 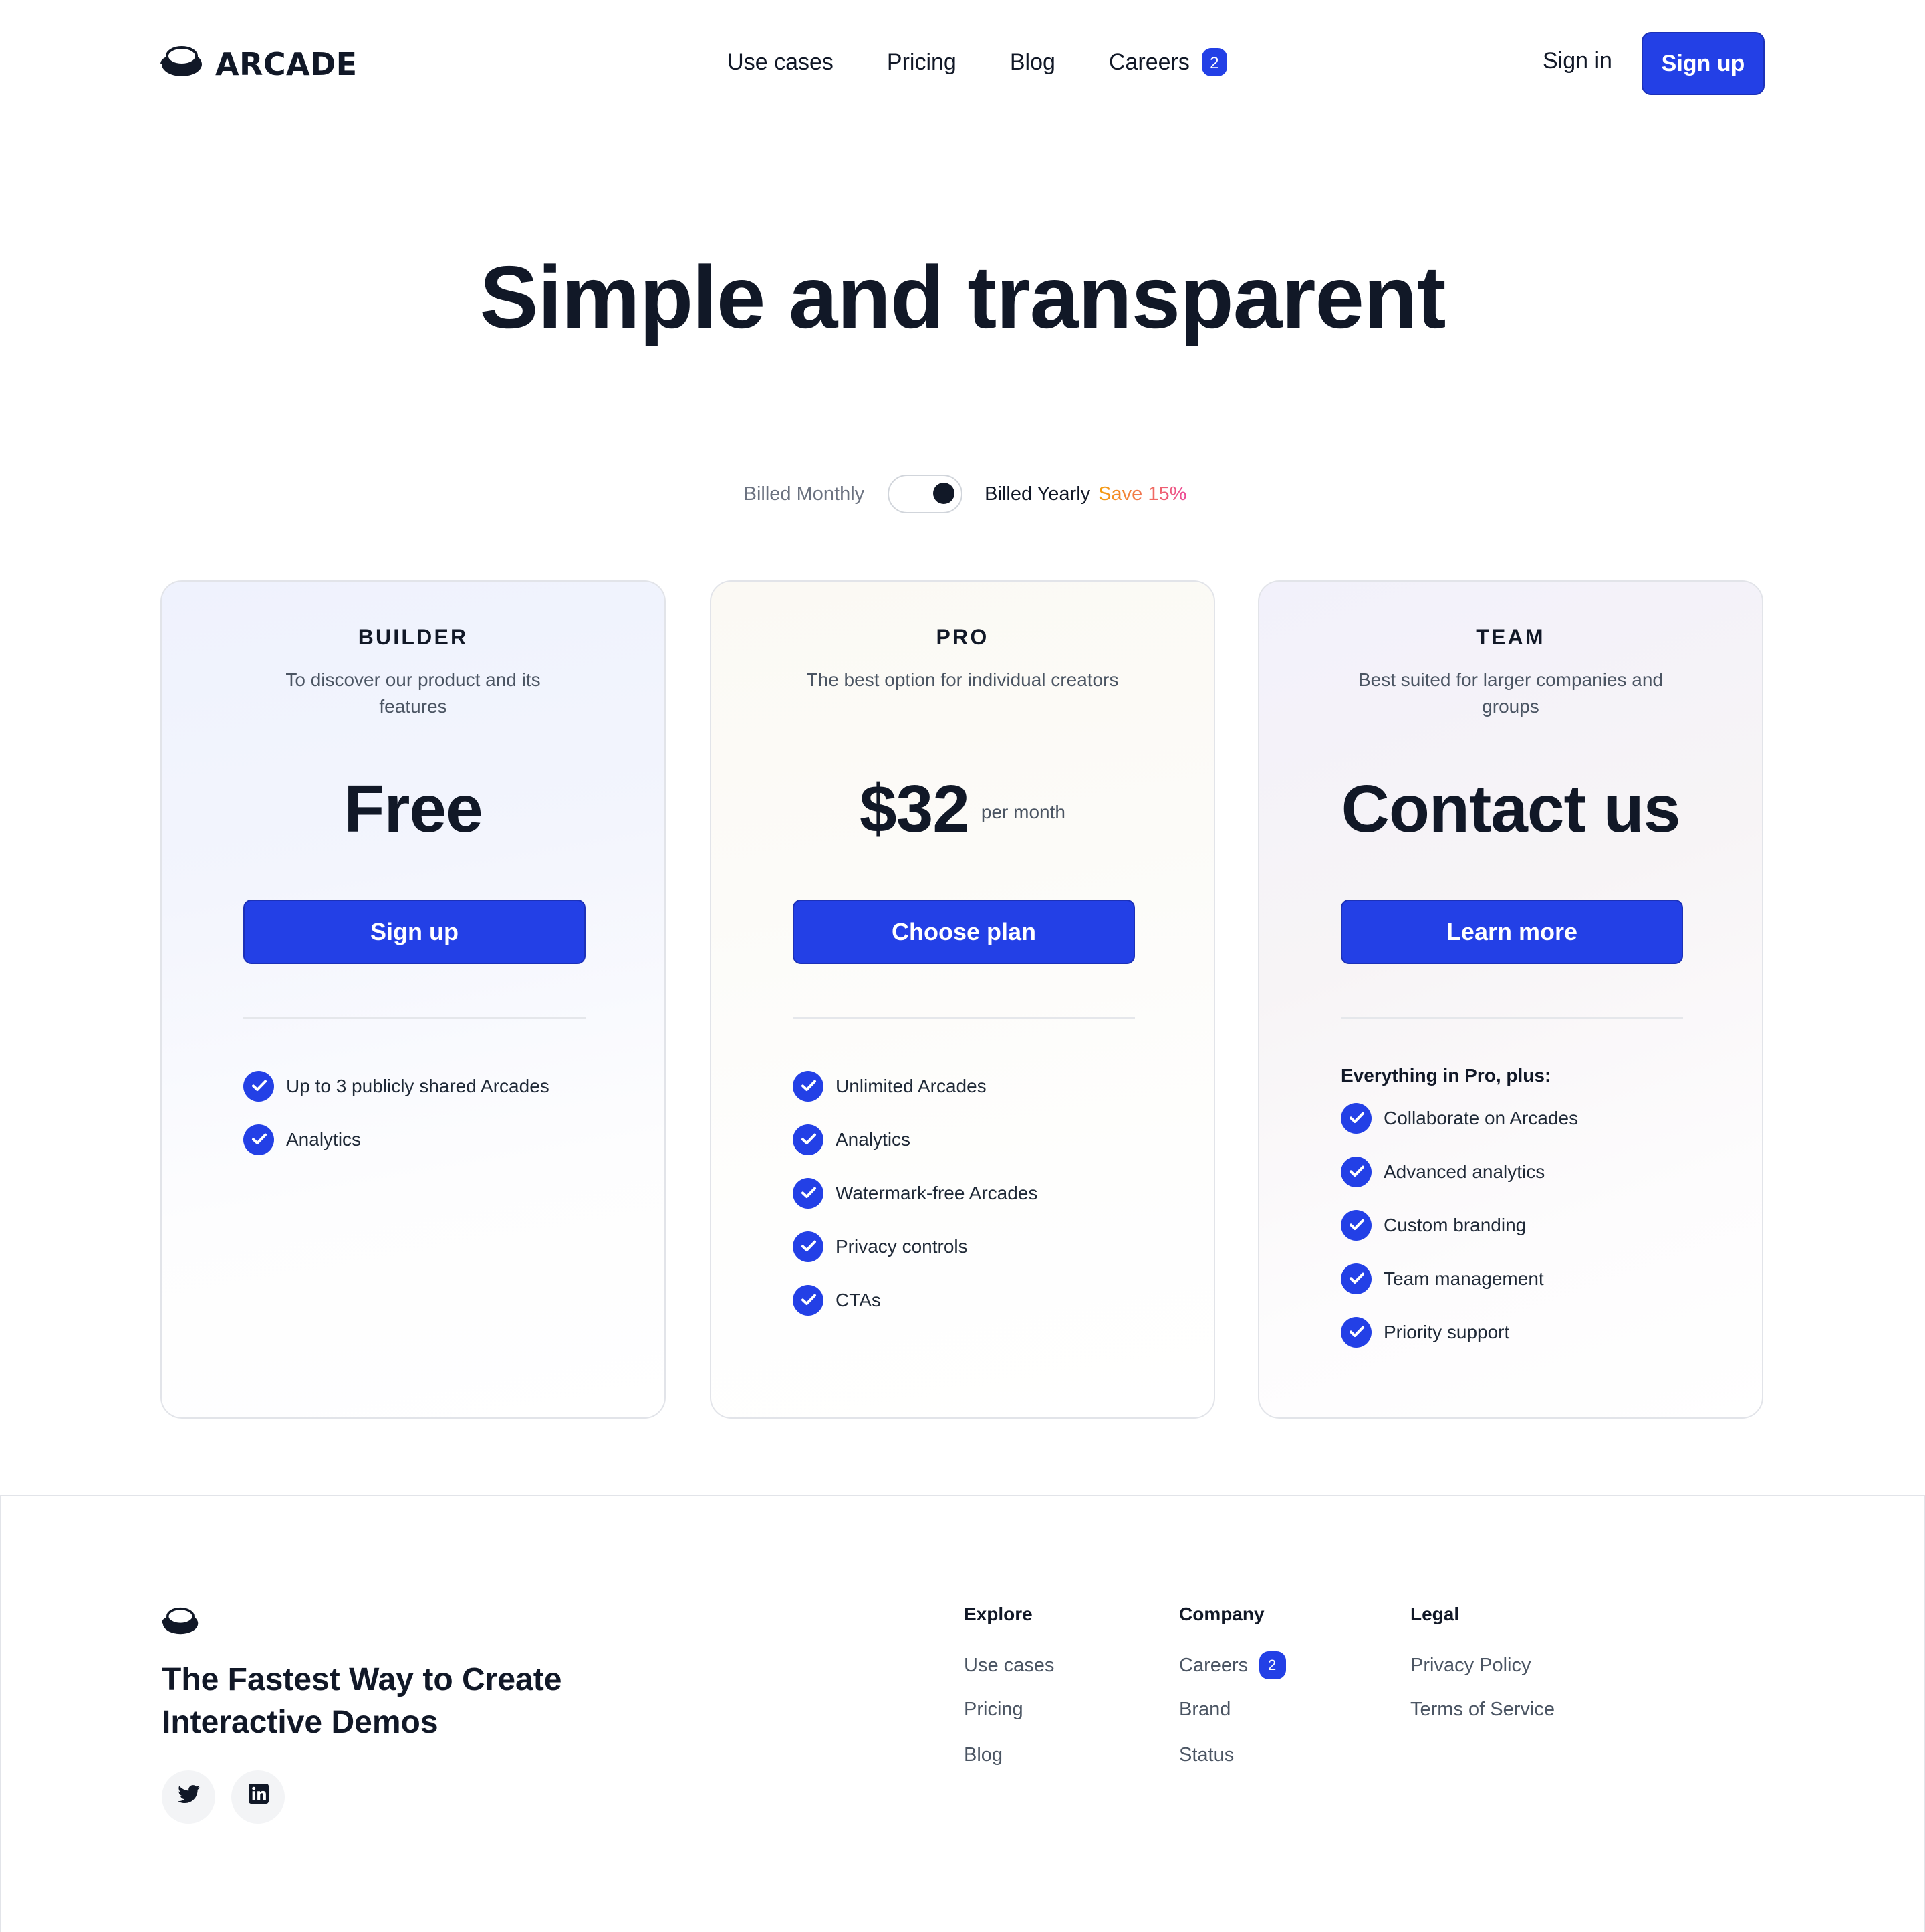 What do you see at coordinates (915, 808) in the screenshot?
I see `plan-price: $32` at bounding box center [915, 808].